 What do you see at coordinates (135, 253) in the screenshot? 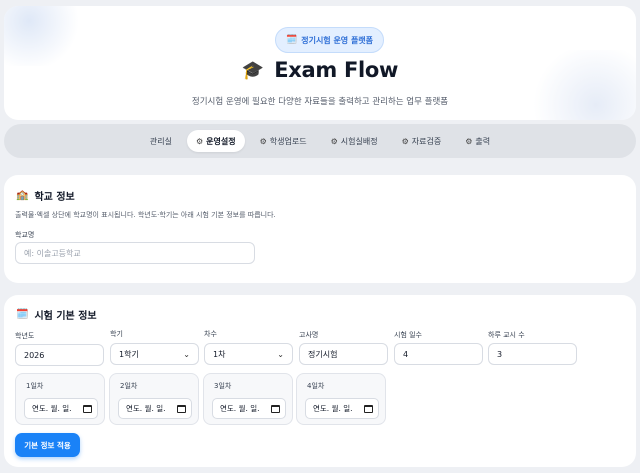
I see `school-name-input: 예: 이솔고등학교` at bounding box center [135, 253].